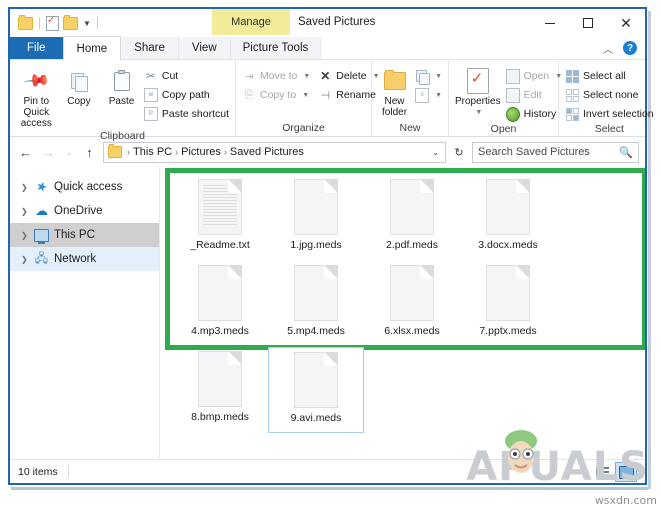 Image resolution: width=661 pixels, height=509 pixels. Describe the element at coordinates (555, 152) in the screenshot. I see `search-input: Search Saved Pictures 🔍` at that location.